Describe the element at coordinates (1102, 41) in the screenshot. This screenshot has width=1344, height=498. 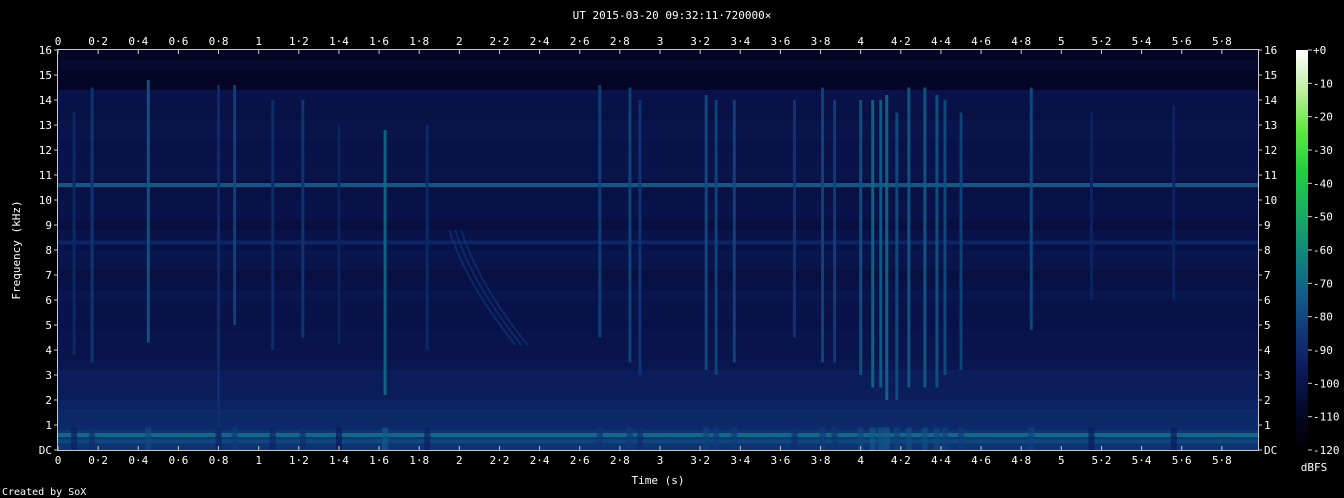
I see `x-tick-label: 5·2` at that location.